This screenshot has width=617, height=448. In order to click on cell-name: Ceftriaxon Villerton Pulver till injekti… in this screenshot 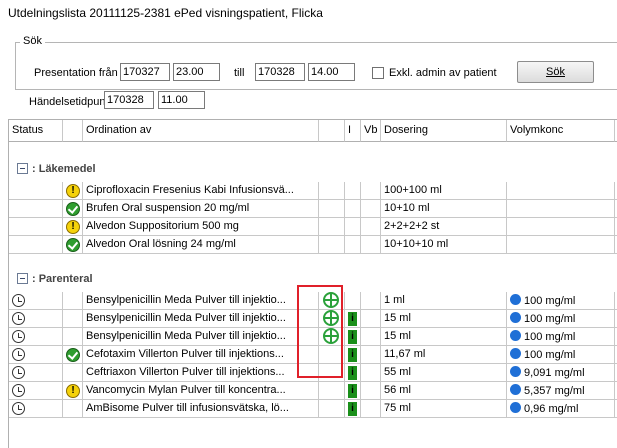, I will do `click(201, 373)`.